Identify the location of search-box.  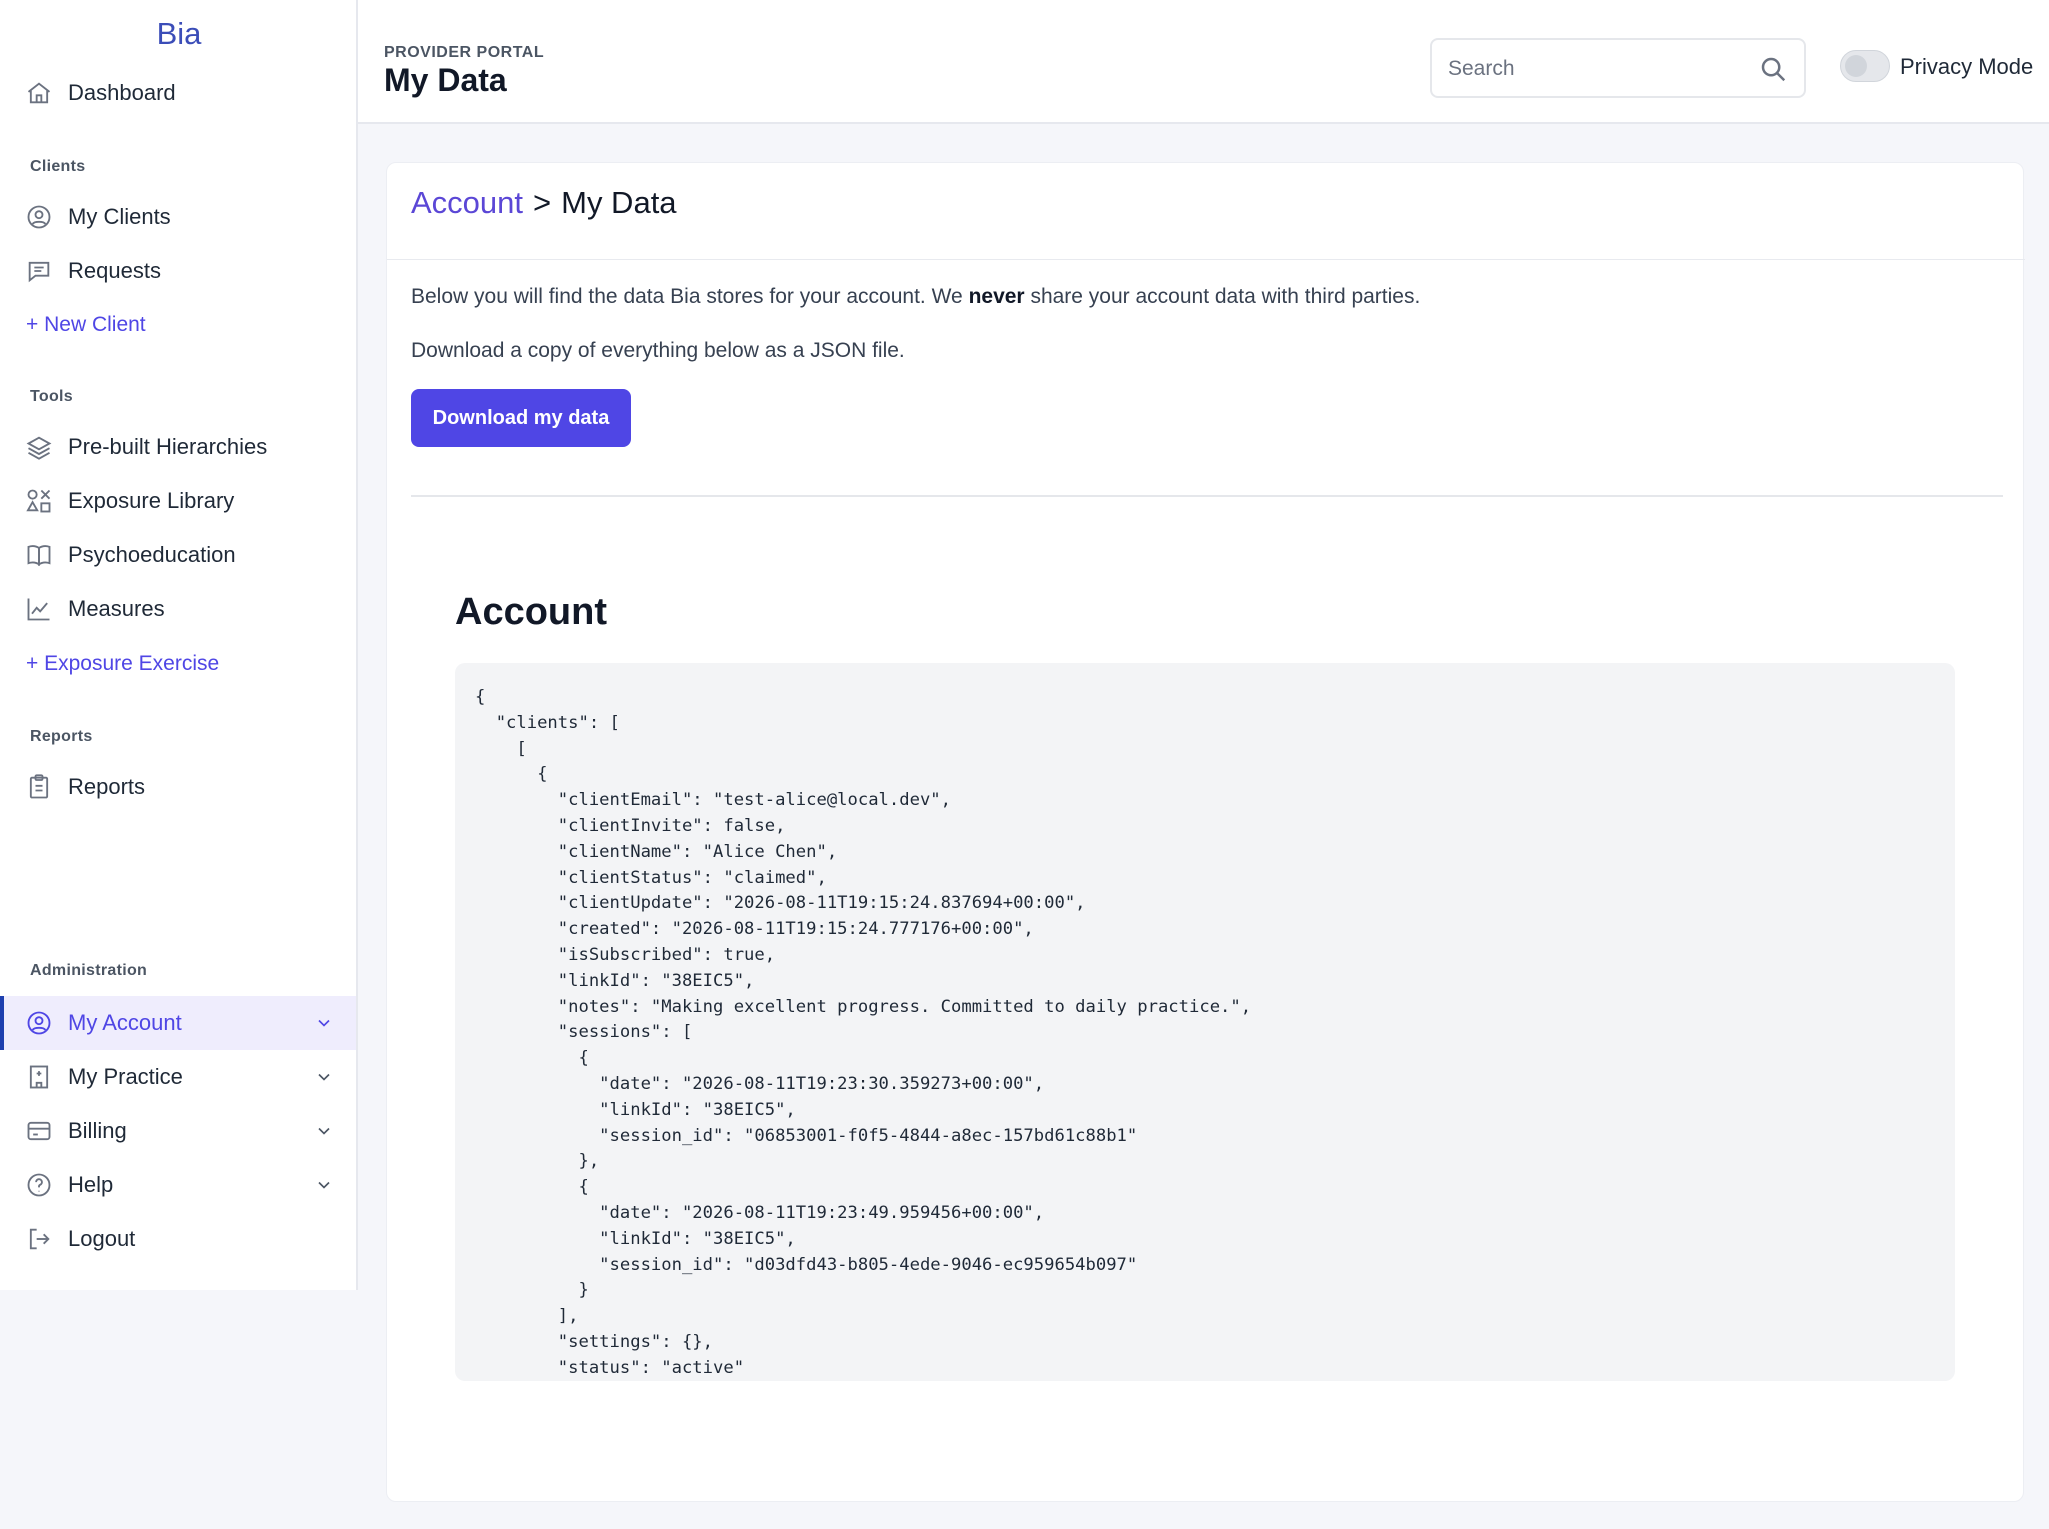
(1618, 68).